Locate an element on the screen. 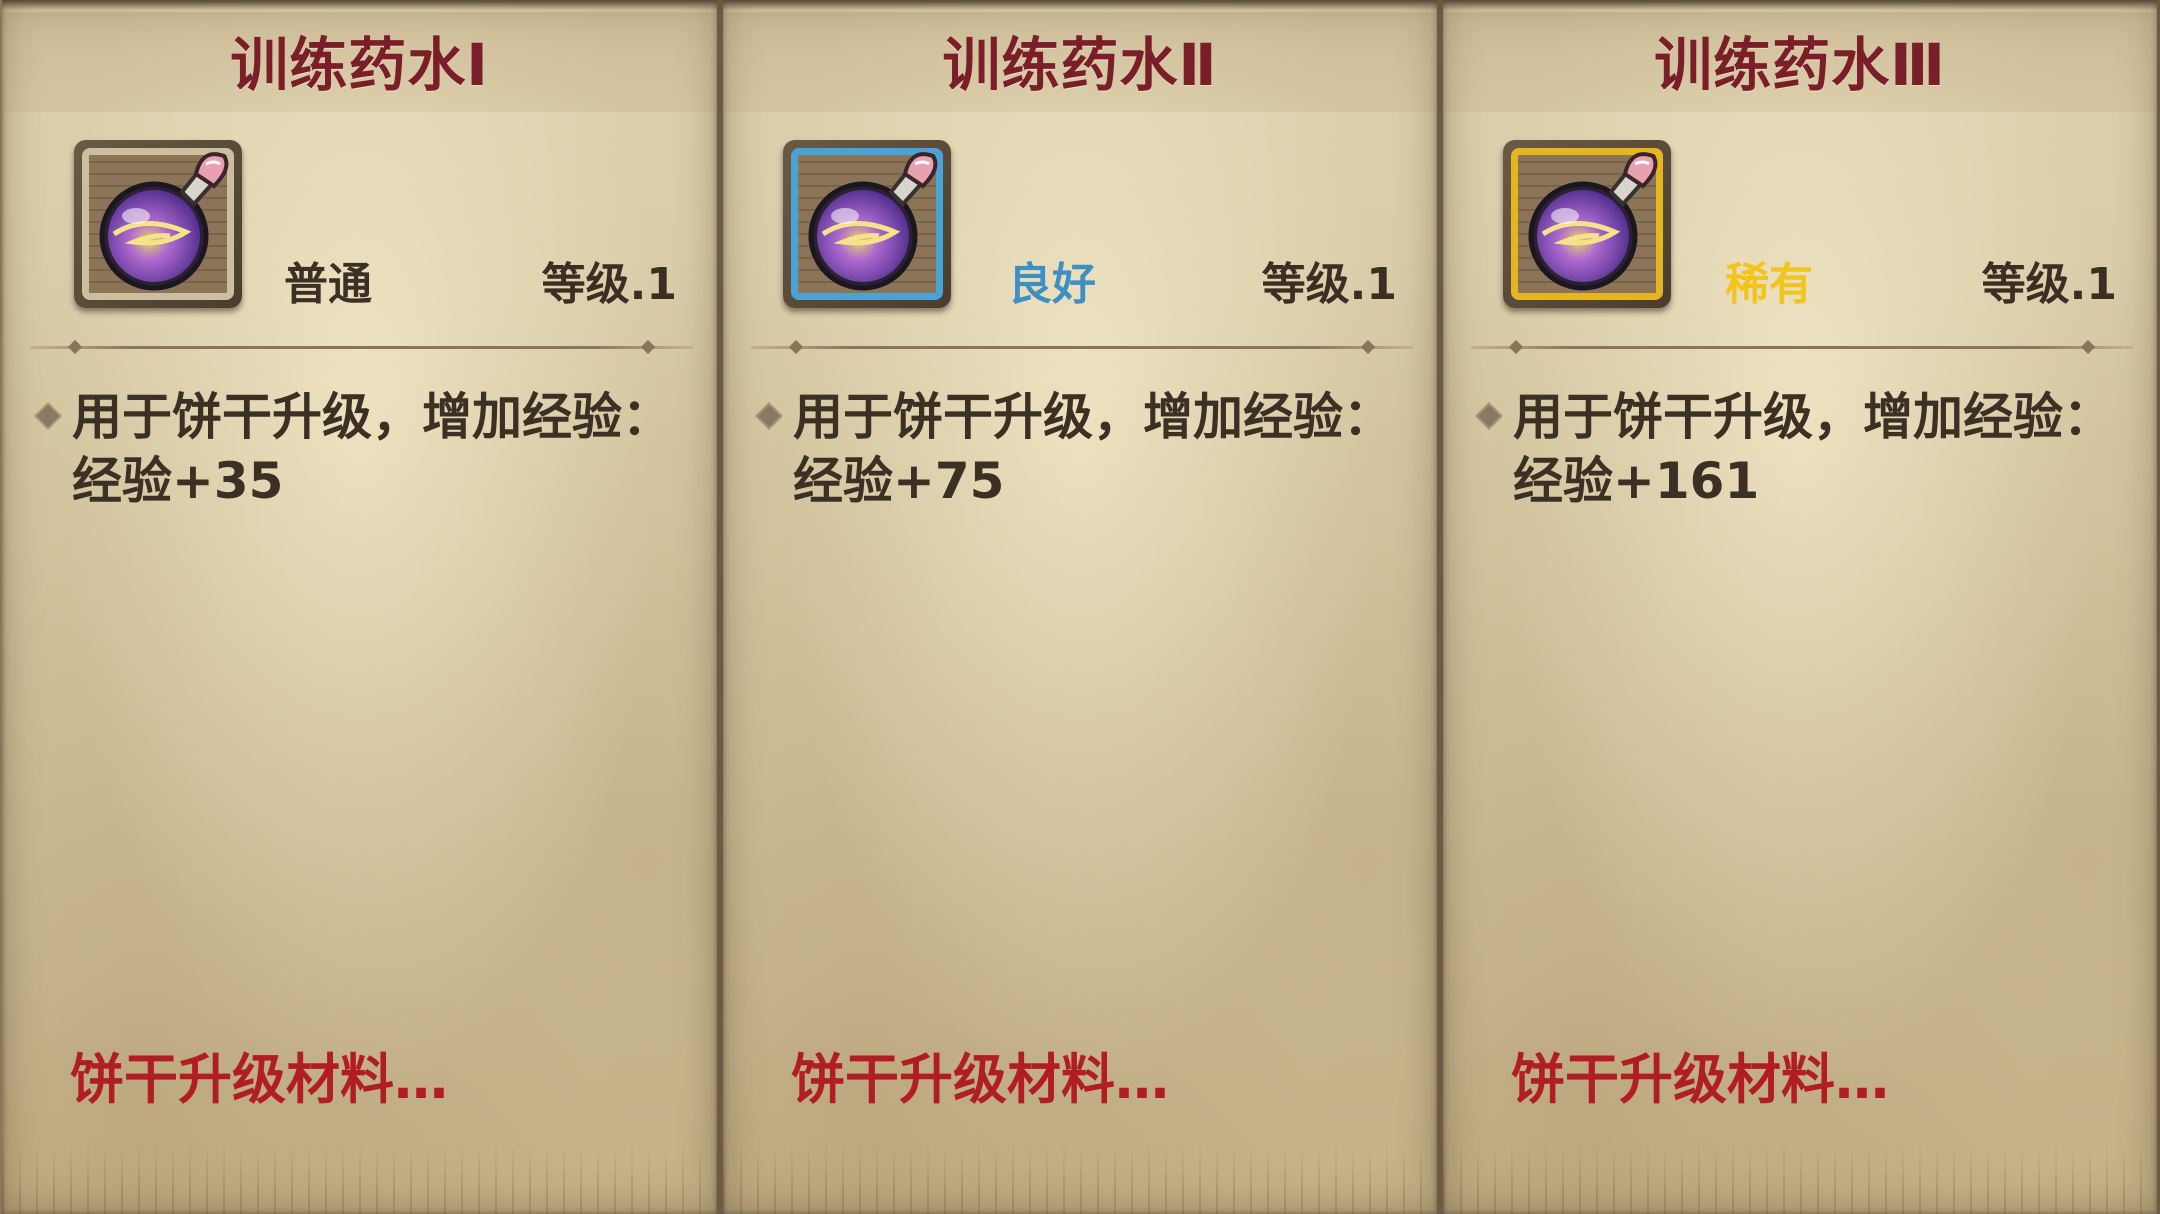  item-description: 用于饼干升级，增加经验： 经验+35 is located at coordinates (382, 449).